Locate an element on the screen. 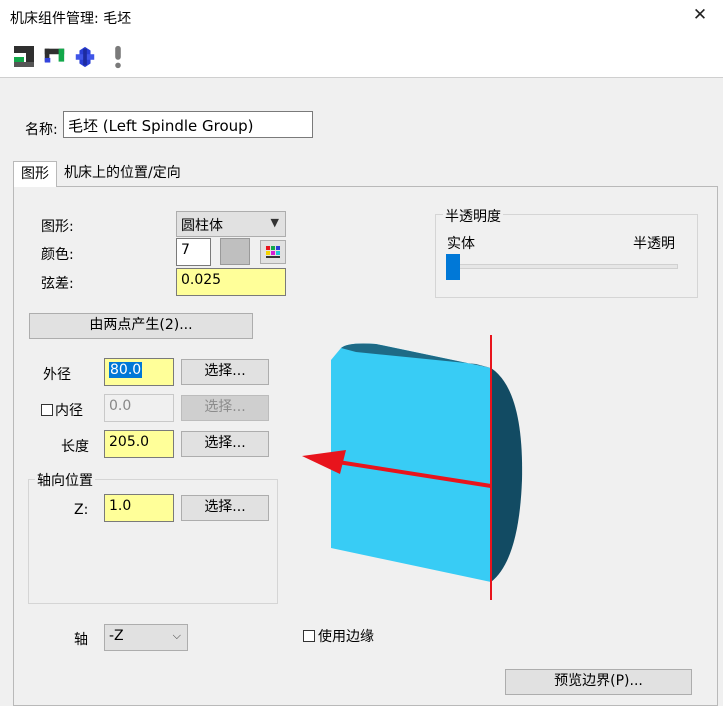  inner-diameter-label: 内径 is located at coordinates (69, 411).